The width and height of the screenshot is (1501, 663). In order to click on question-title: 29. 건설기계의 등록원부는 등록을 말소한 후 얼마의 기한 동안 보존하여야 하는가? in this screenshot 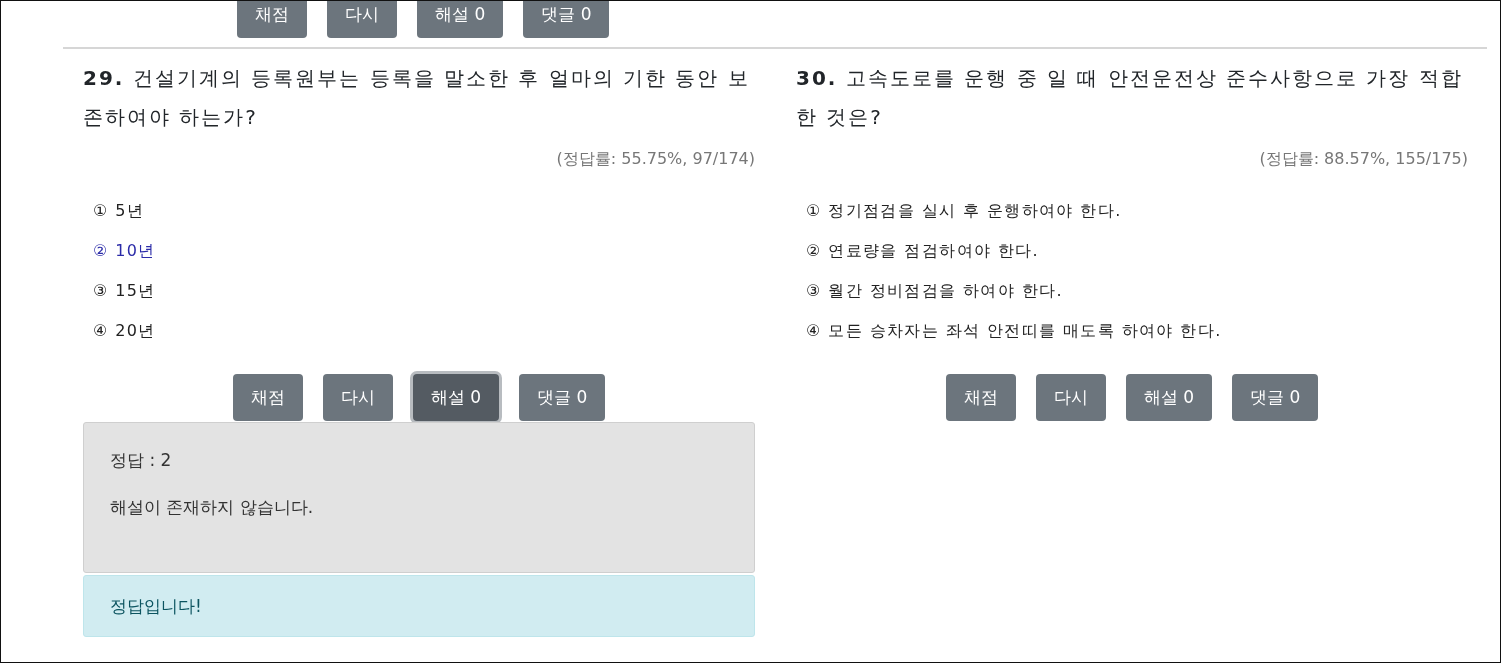, I will do `click(417, 98)`.